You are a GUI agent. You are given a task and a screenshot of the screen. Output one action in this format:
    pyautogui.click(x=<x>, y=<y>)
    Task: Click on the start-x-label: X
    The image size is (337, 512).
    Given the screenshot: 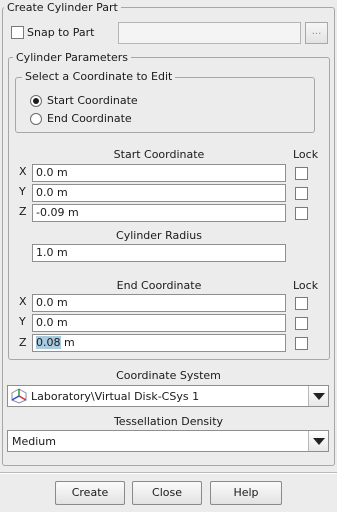 What is the action you would take?
    pyautogui.click(x=23, y=171)
    